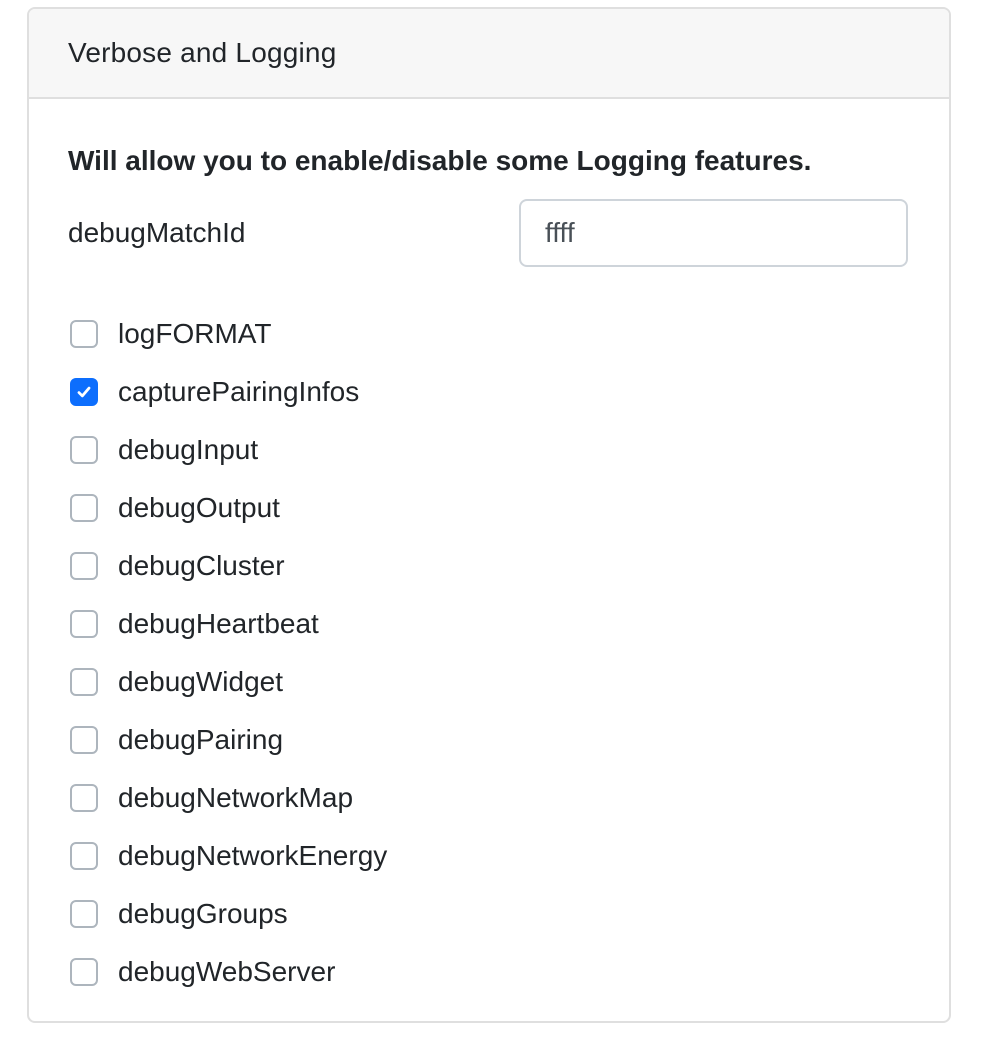 This screenshot has width=984, height=1042. I want to click on option-item: debugCluster, so click(228, 566).